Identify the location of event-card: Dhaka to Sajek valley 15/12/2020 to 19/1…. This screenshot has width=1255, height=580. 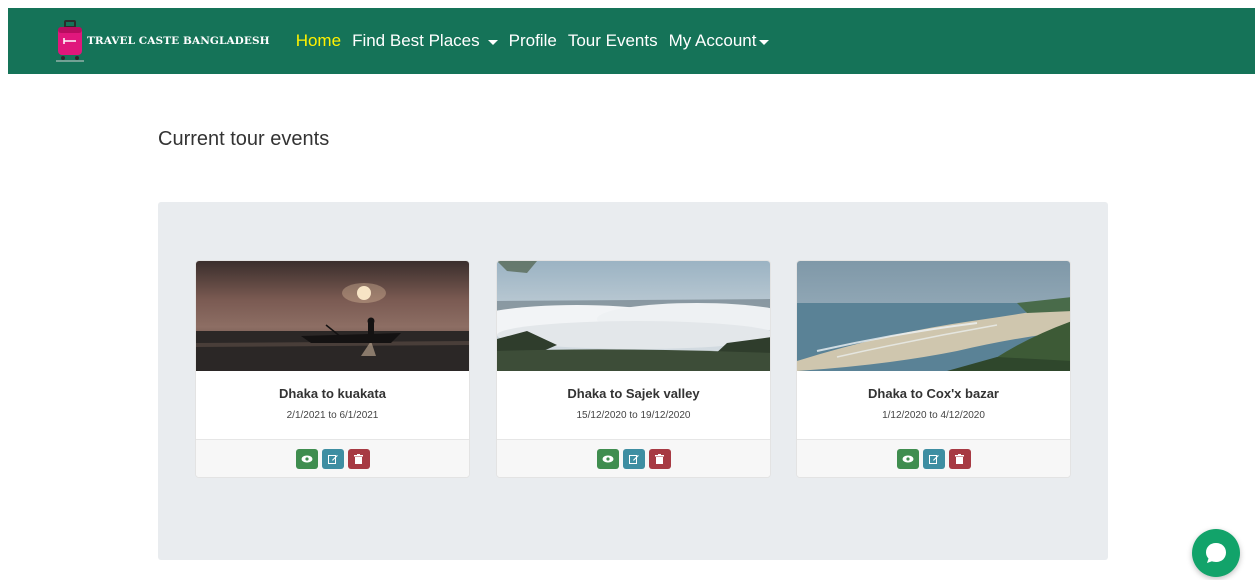
(633, 369).